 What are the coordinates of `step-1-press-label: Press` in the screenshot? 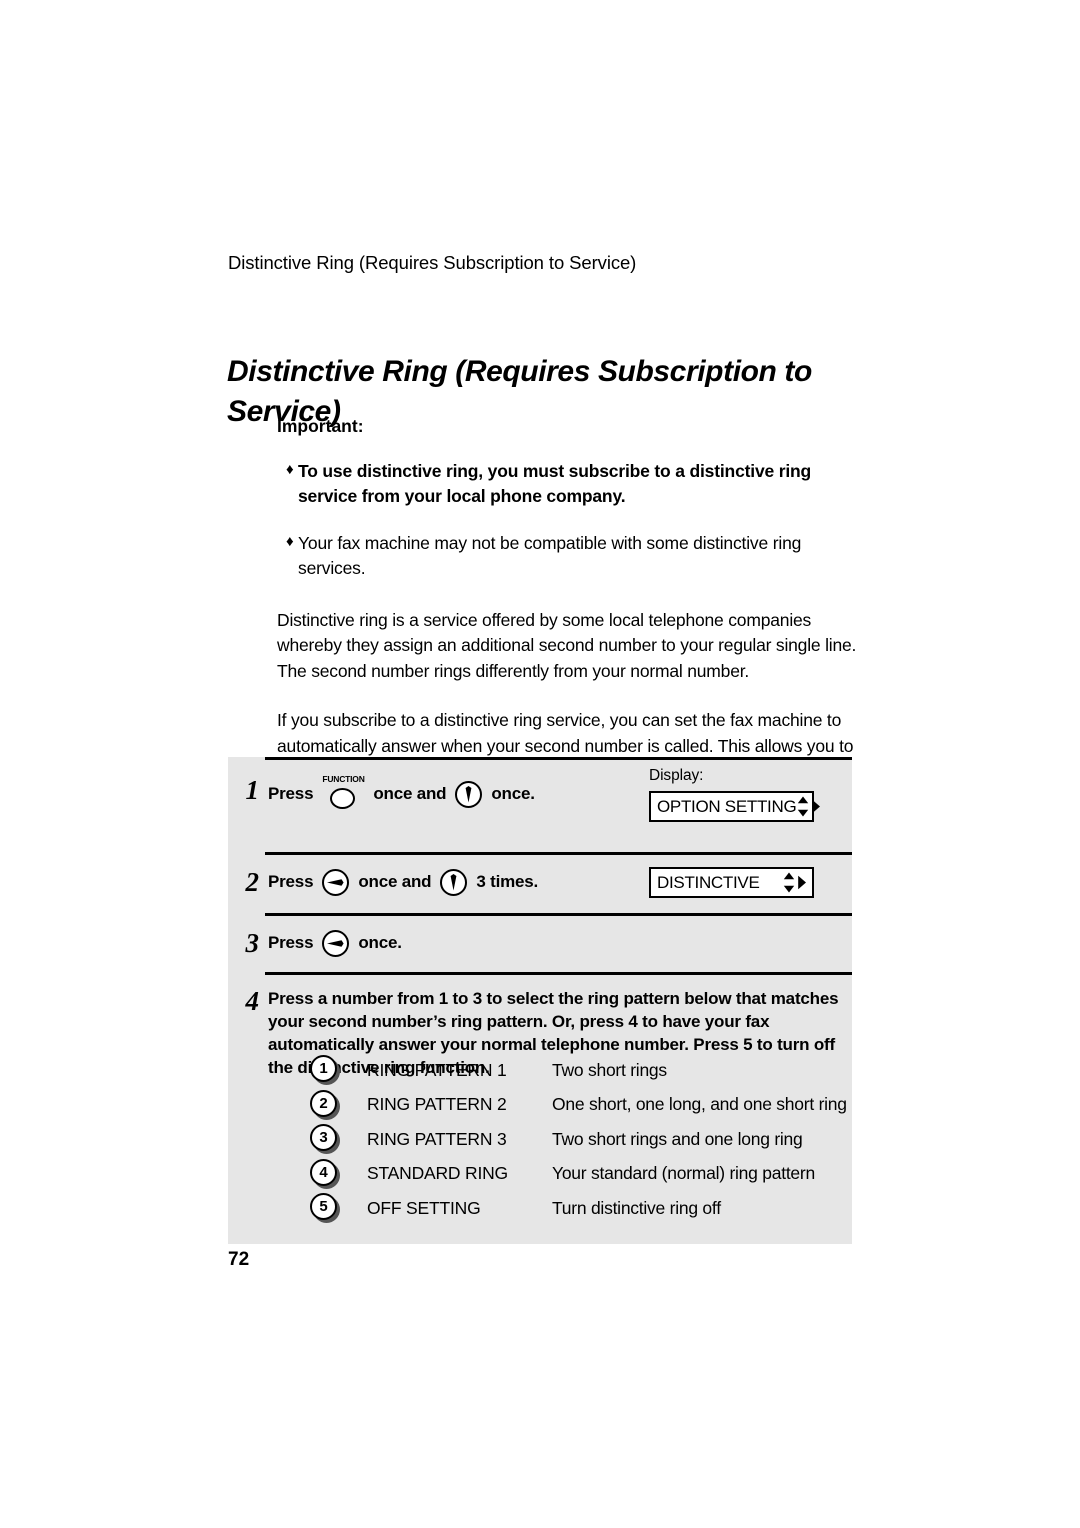 It's located at (291, 793).